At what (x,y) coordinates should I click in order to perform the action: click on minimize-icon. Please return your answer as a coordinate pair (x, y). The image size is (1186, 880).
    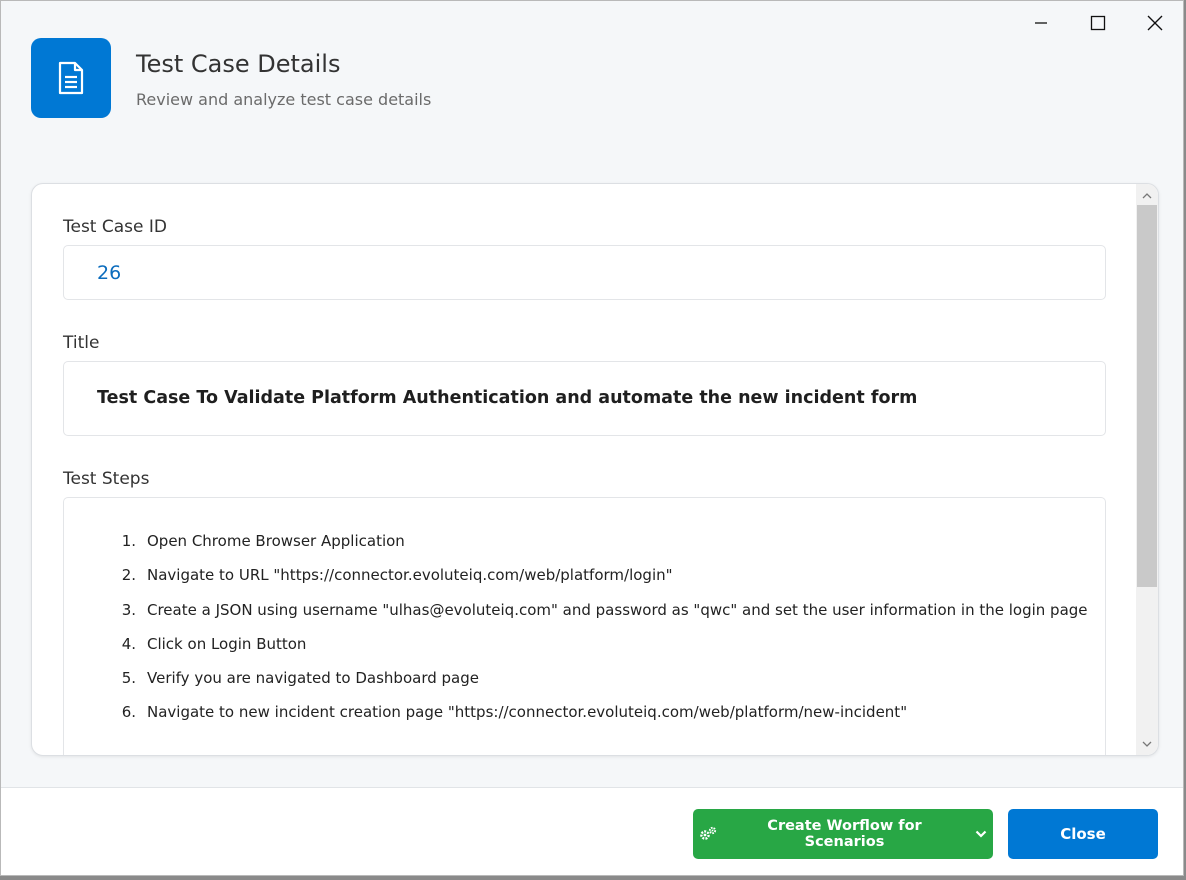
    Looking at the image, I should click on (1040, 23).